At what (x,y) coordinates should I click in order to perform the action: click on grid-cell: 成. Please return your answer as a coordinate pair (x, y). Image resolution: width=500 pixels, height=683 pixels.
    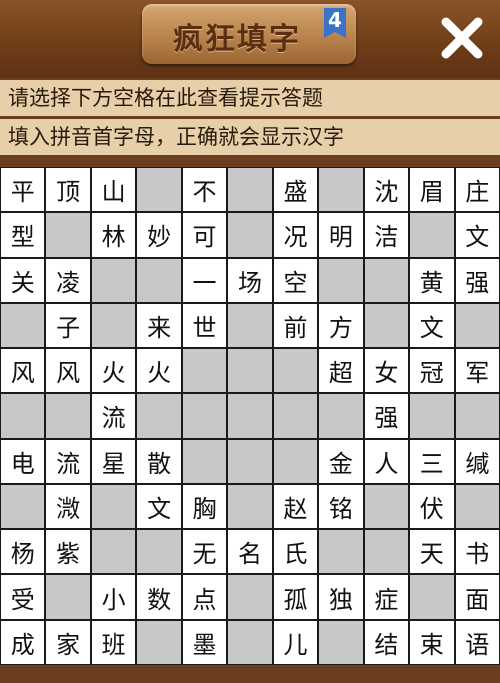
    Looking at the image, I should click on (23, 642).